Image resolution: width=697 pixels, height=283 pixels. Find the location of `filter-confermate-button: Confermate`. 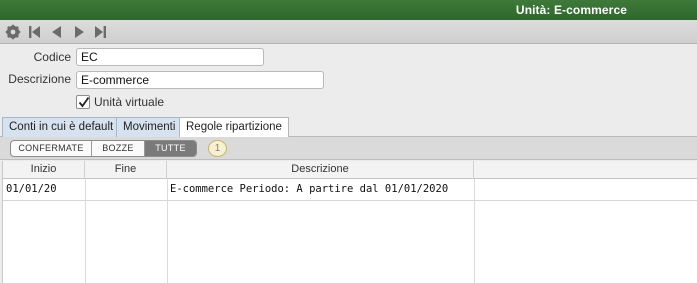

filter-confermate-button: Confermate is located at coordinates (51, 148).